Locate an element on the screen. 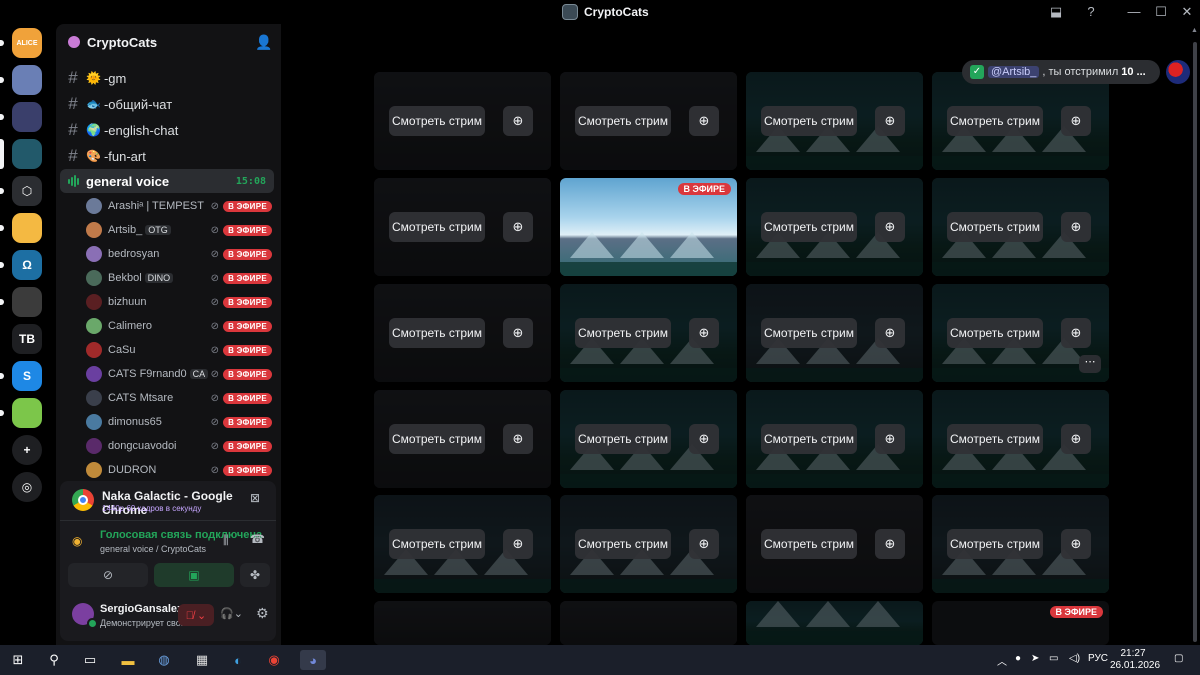 This screenshot has width=1200, height=675. mic-tray-icon: ● is located at coordinates (1018, 658).